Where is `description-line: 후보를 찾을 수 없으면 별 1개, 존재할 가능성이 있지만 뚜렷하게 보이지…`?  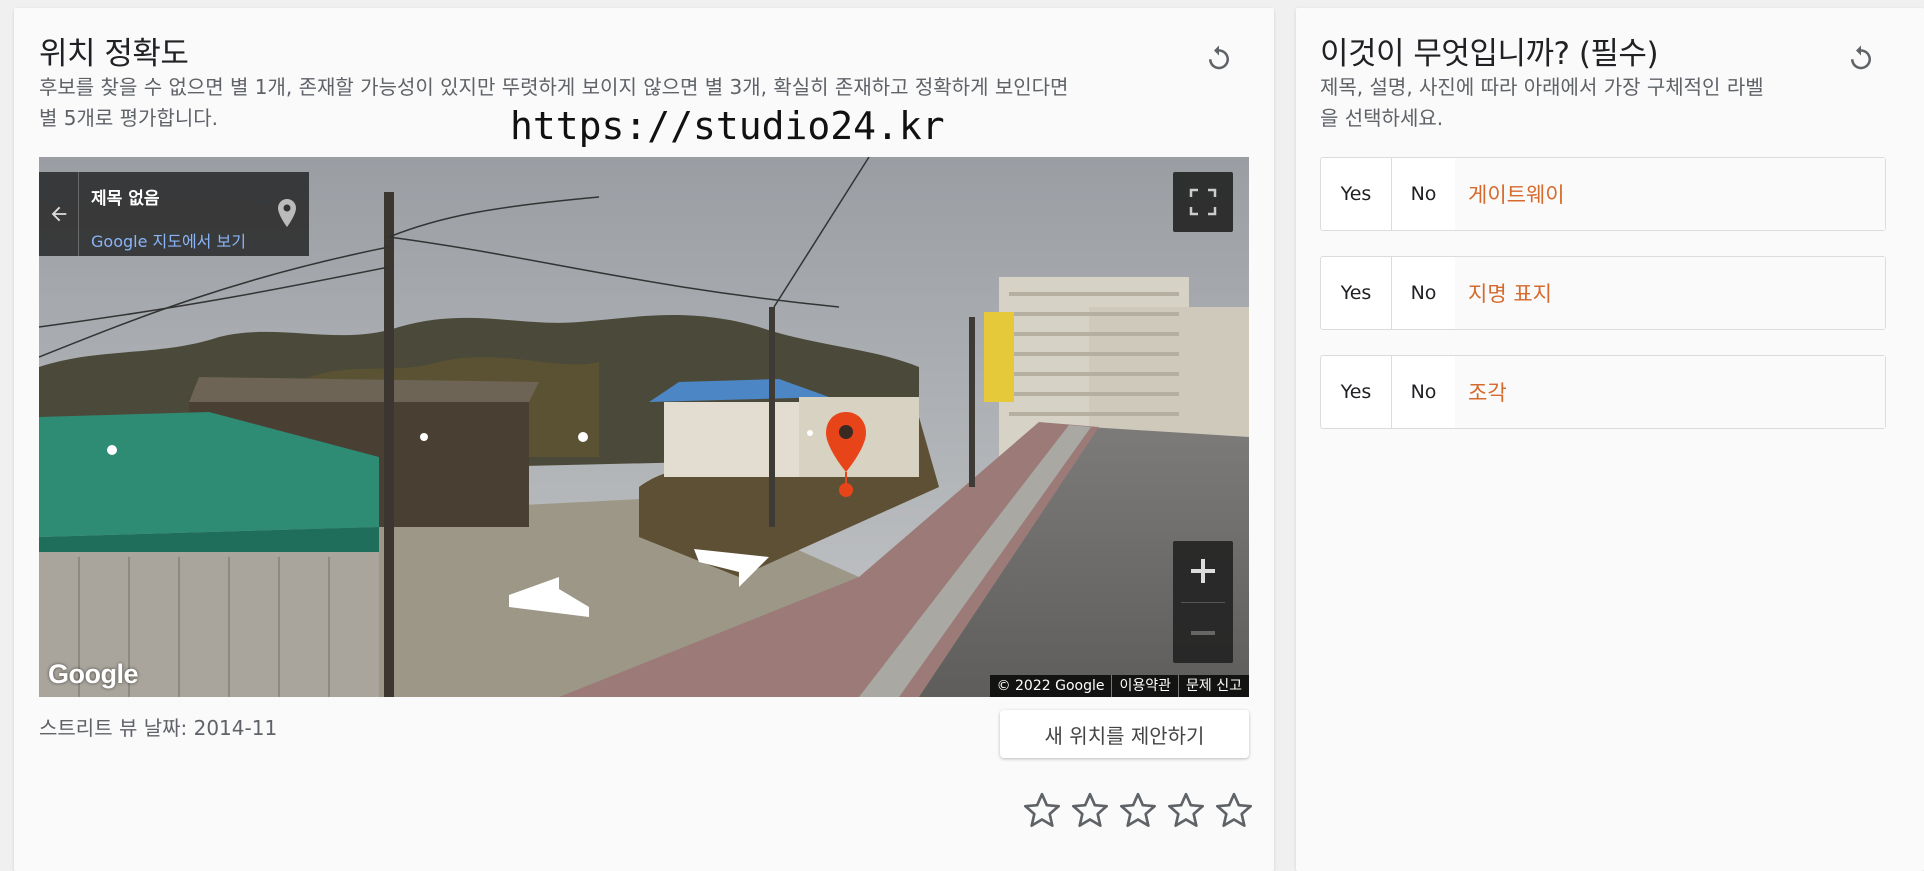 description-line: 후보를 찾을 수 없으면 별 1개, 존재할 가능성이 있지만 뚜렷하게 보이지… is located at coordinates (554, 87).